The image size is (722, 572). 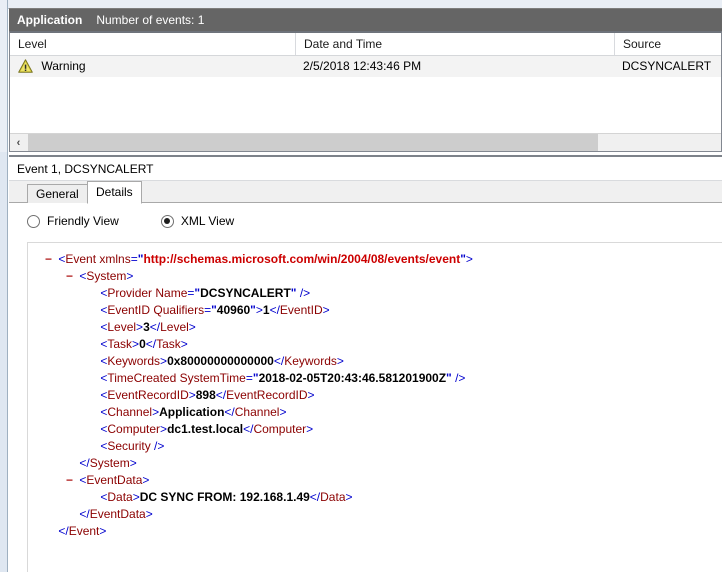 What do you see at coordinates (365, 66) in the screenshot?
I see `table-row: Warning 2/5/2018 12:43:46 PM DCSYNCALERT` at bounding box center [365, 66].